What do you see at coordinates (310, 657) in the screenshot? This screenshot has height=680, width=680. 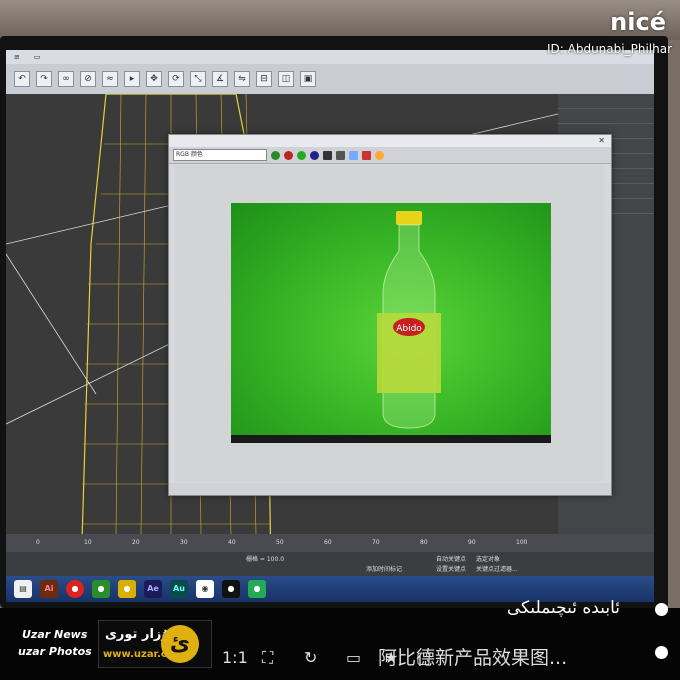 I see `rotate-icon: ↻` at bounding box center [310, 657].